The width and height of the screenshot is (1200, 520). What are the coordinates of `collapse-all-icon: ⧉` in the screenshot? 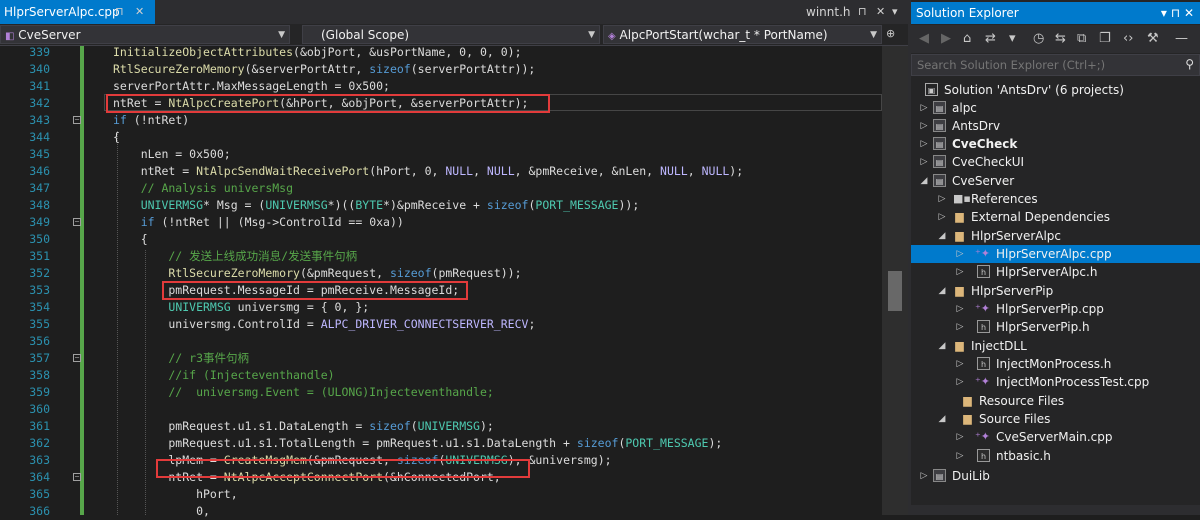 It's located at (1081, 38).